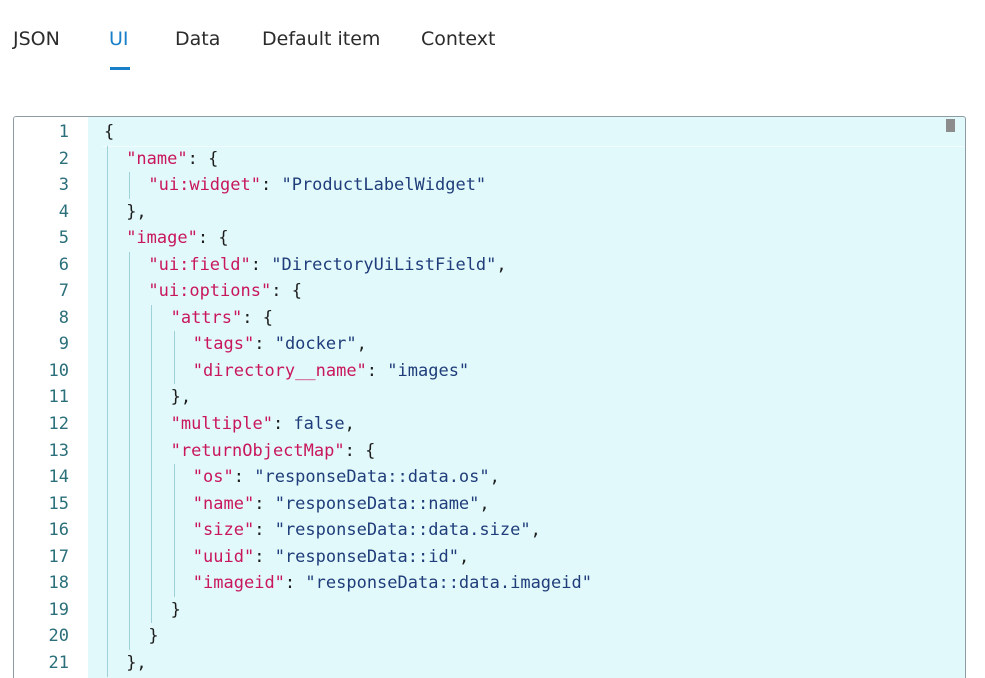  I want to click on line-number: 1, so click(63, 132).